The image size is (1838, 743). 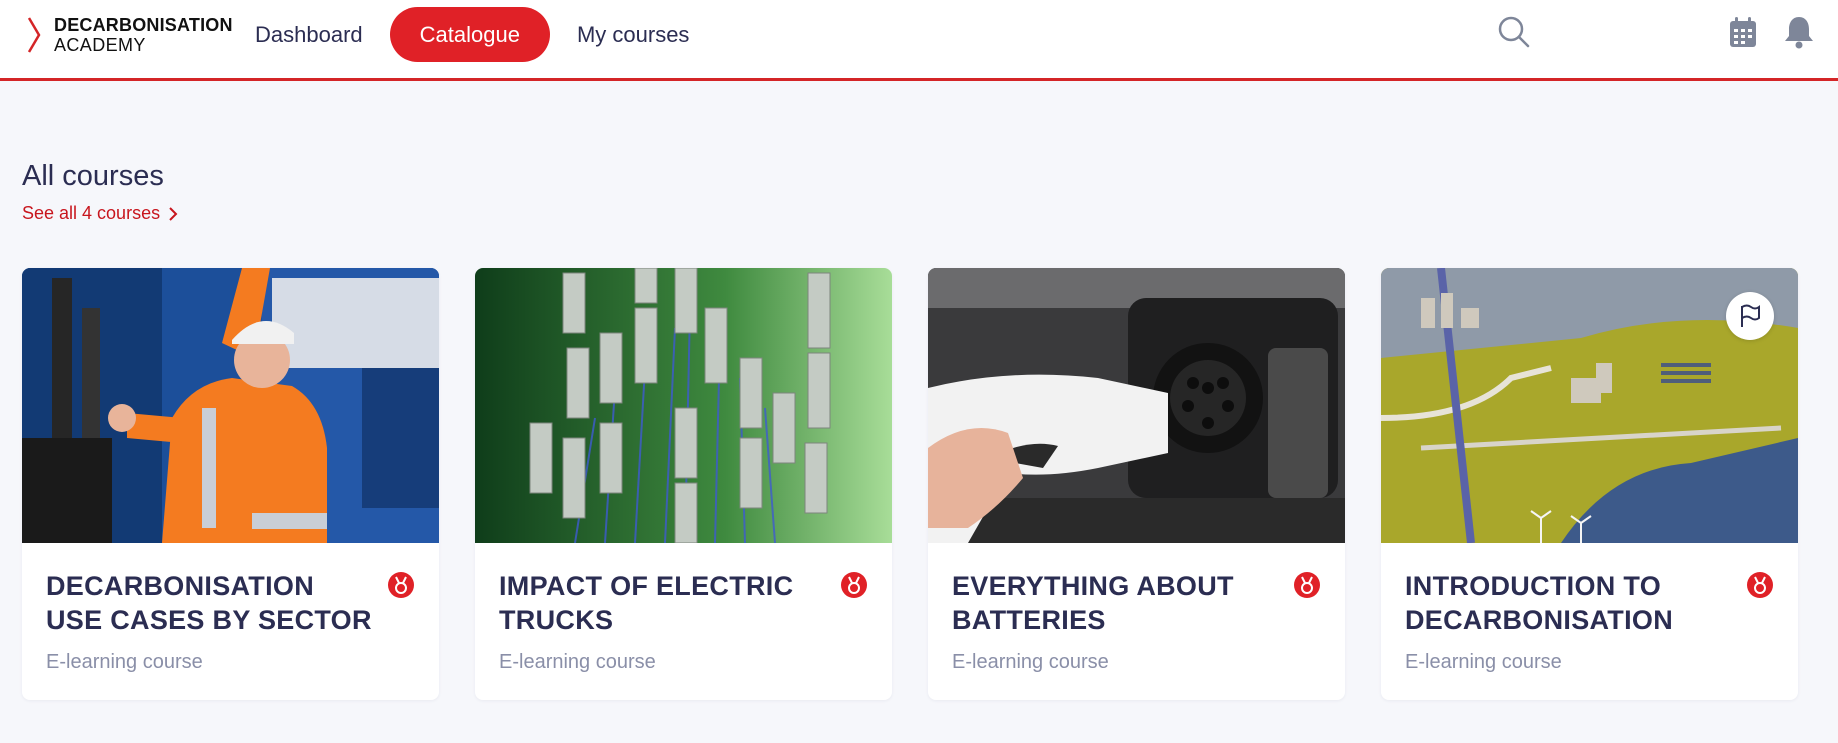 What do you see at coordinates (1093, 603) in the screenshot?
I see `course-title: Everything about batteries` at bounding box center [1093, 603].